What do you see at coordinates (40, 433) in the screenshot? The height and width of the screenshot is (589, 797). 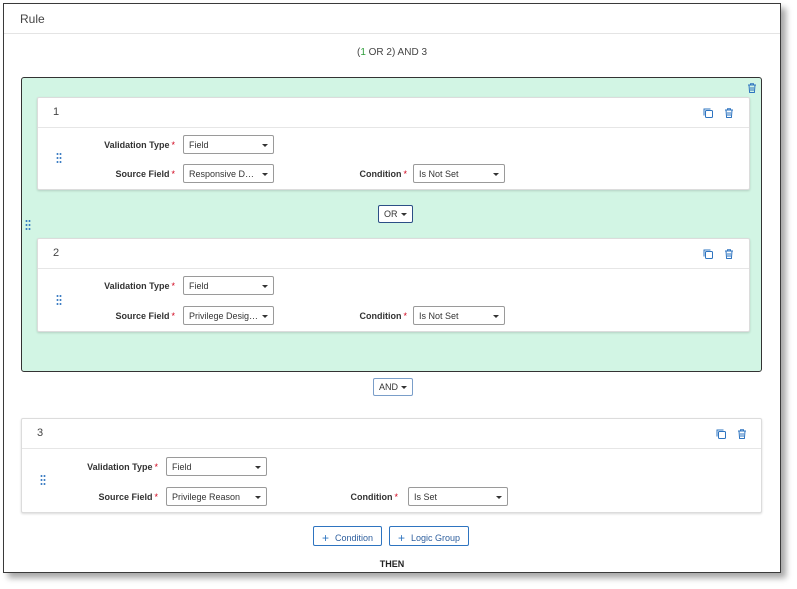 I see `condition-number: 3` at bounding box center [40, 433].